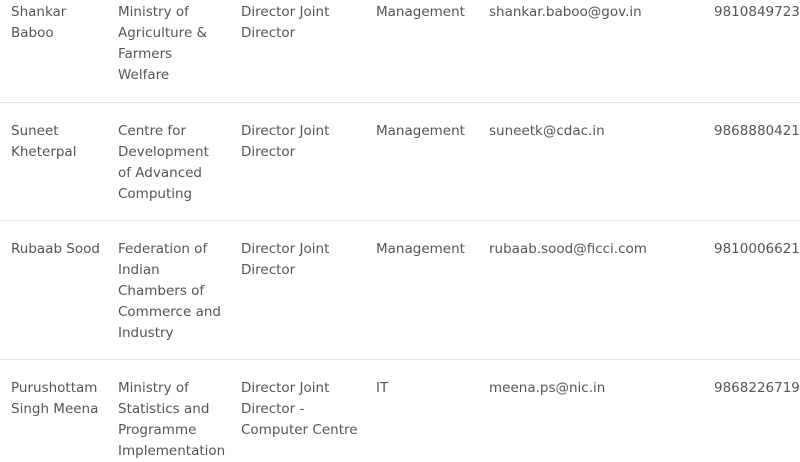 The width and height of the screenshot is (800, 462). I want to click on email-cell: suneetk@cdac.in, so click(547, 131).